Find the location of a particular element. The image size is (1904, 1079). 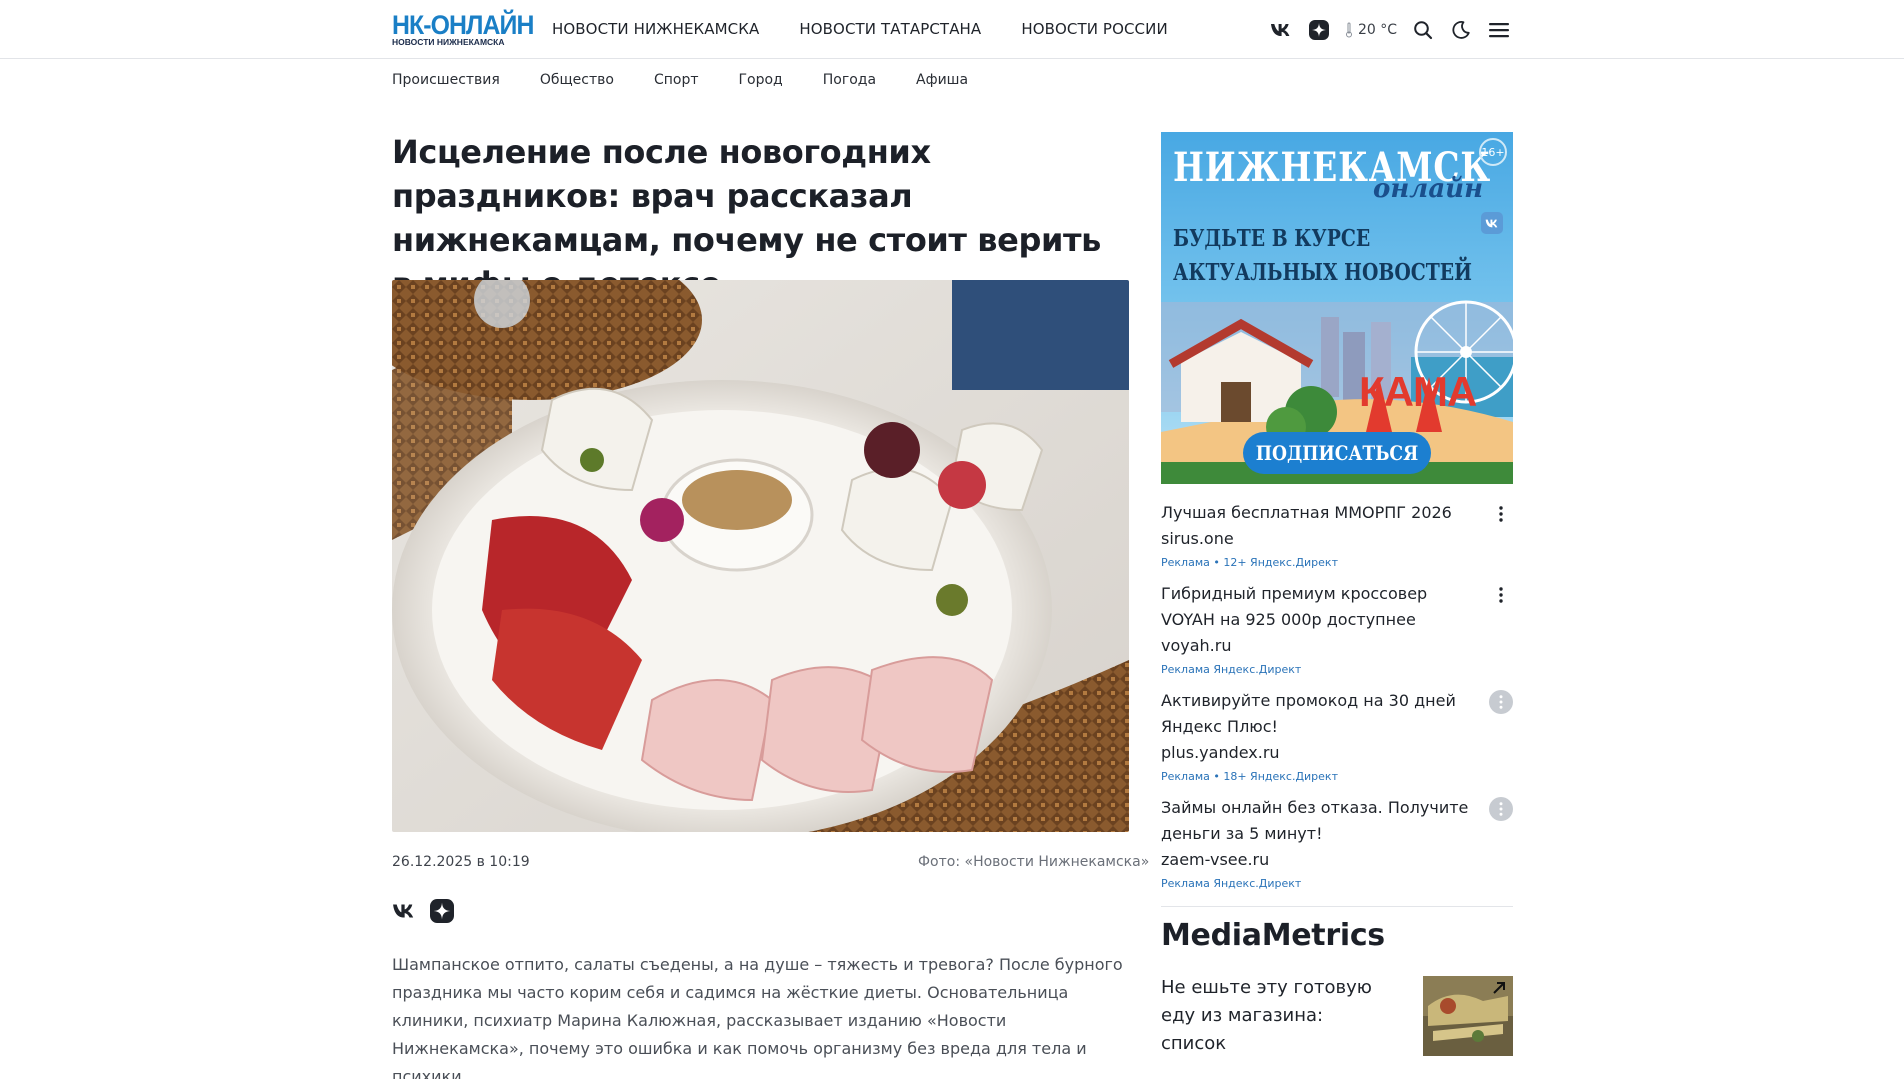

external-link-icon is located at coordinates (1499, 988).